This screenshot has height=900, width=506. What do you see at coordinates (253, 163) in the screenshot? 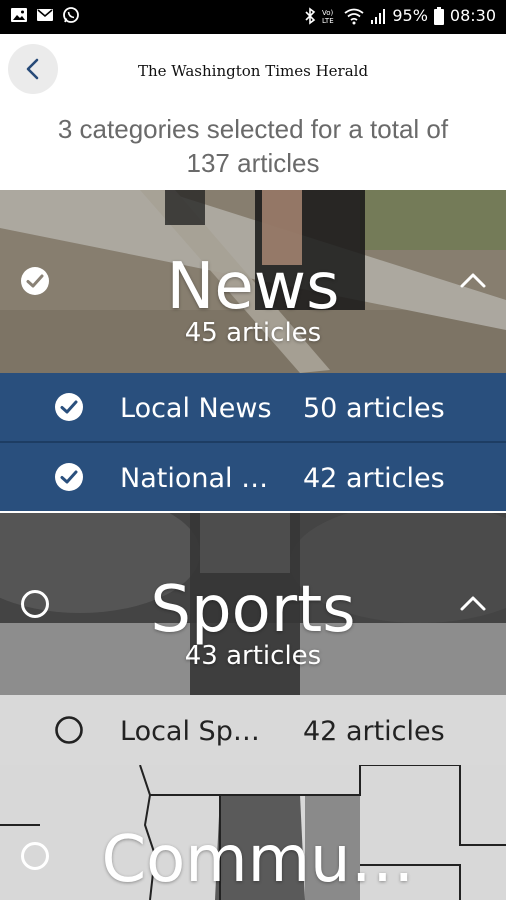
I see `summary-line-2: 137 articles` at bounding box center [253, 163].